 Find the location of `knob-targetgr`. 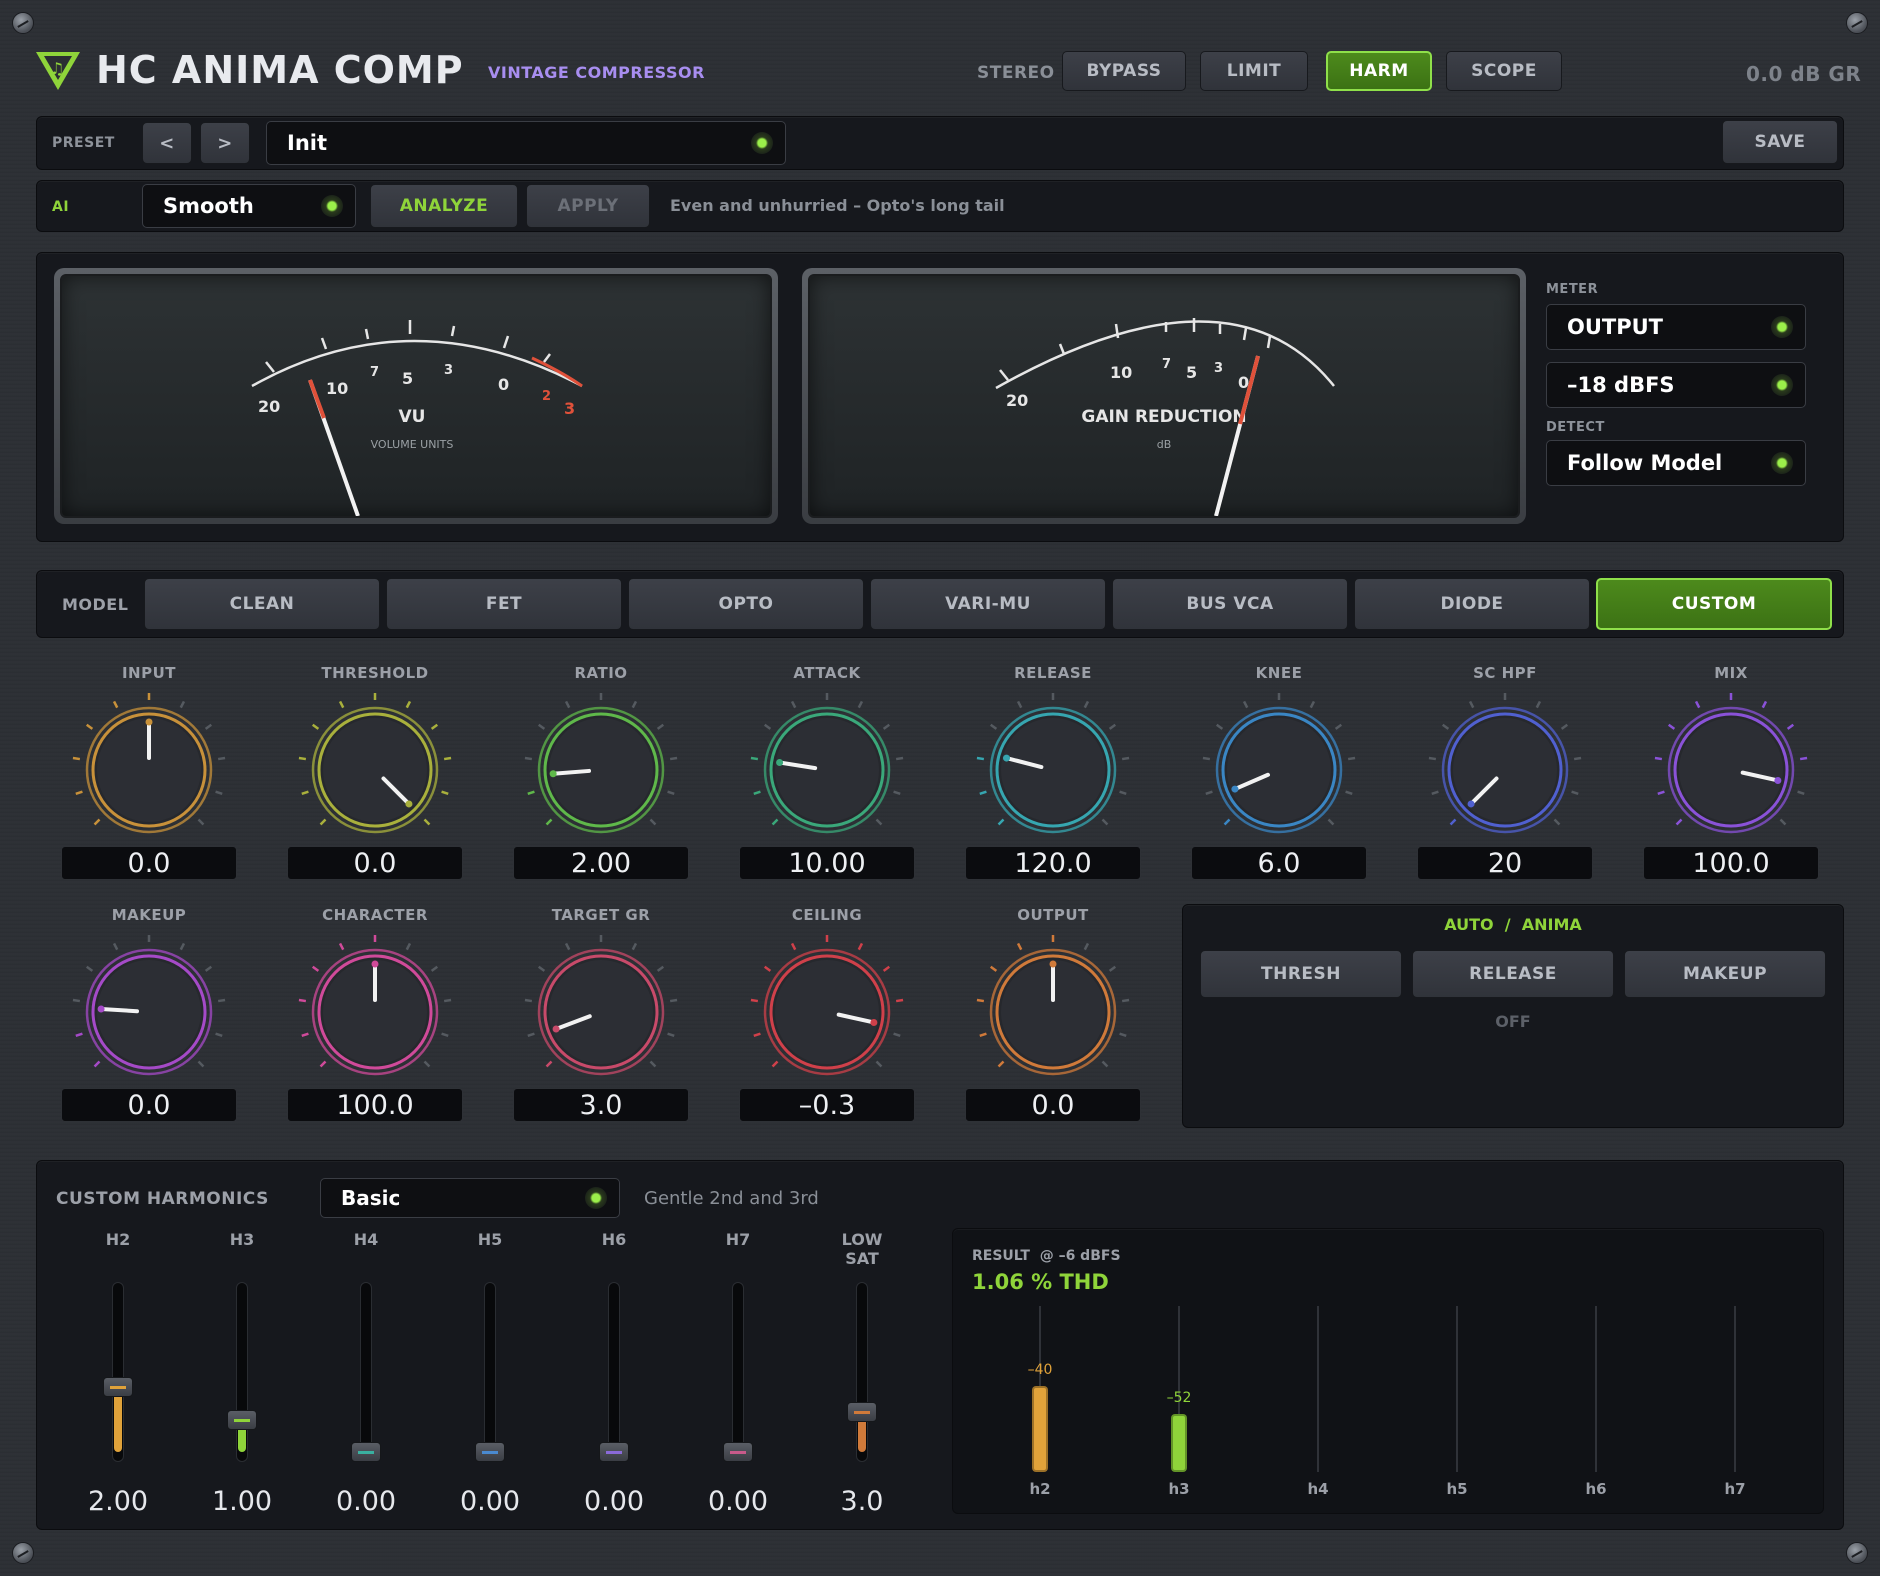

knob-targetgr is located at coordinates (601, 1012).